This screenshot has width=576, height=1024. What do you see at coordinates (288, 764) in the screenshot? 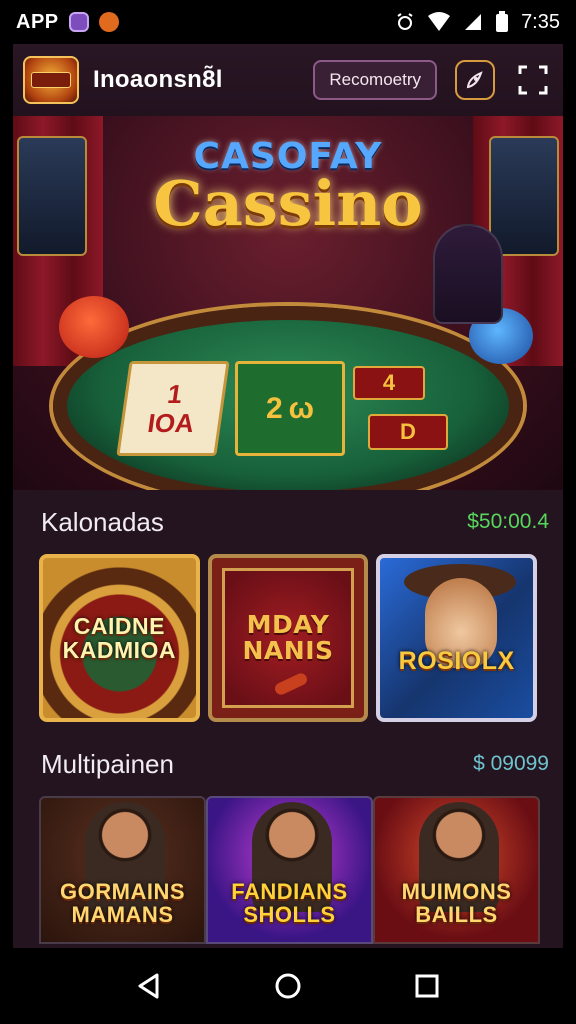
I see `section-header: Multipainen $ 09099` at bounding box center [288, 764].